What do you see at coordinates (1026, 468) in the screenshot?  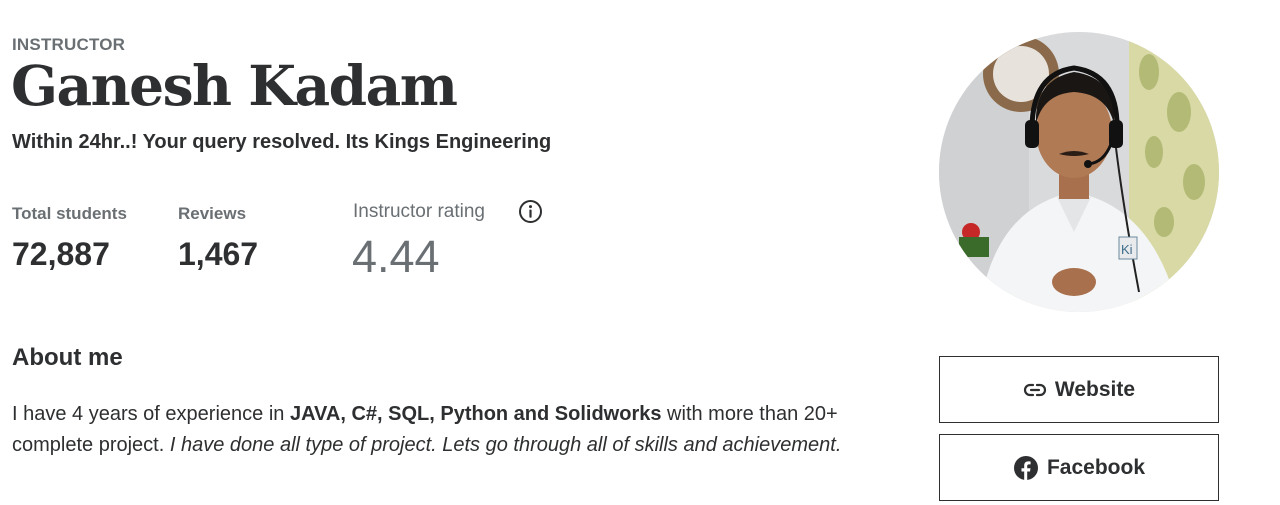 I see `facebook-icon` at bounding box center [1026, 468].